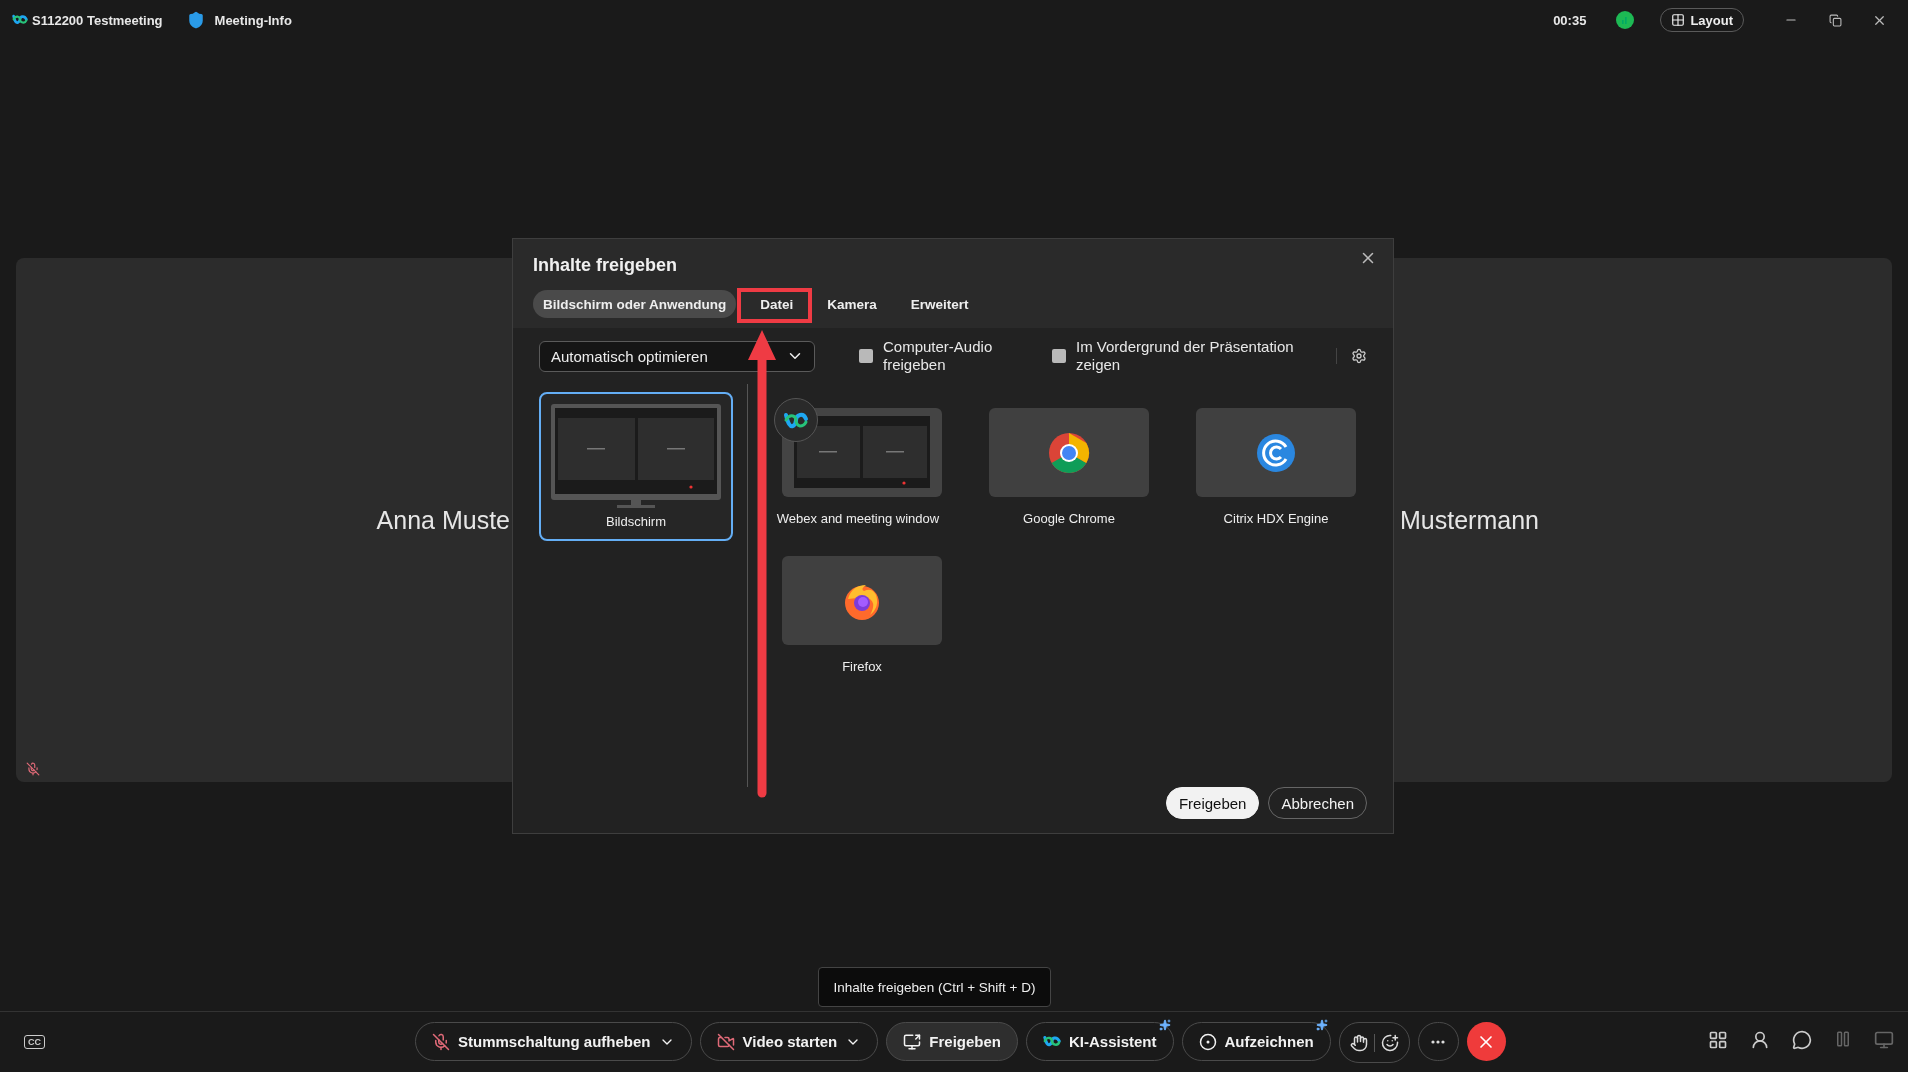 The width and height of the screenshot is (1908, 1072). Describe the element at coordinates (1359, 356) in the screenshot. I see `settings-icon` at that location.